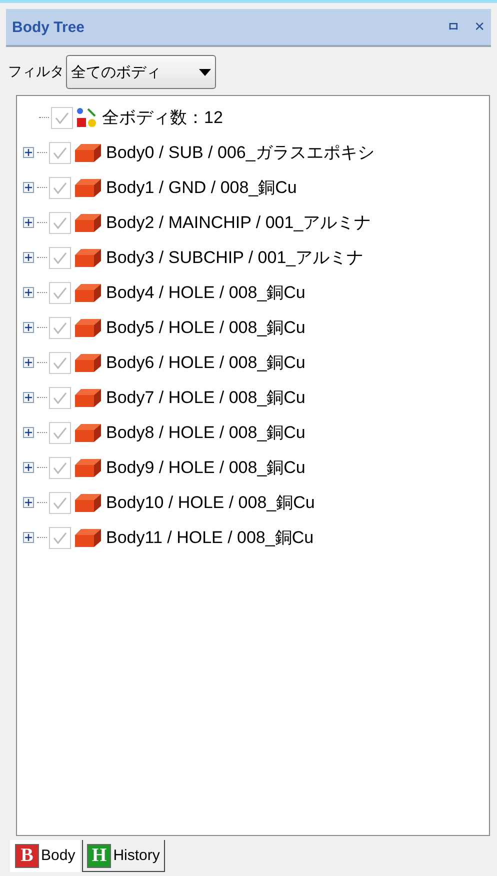 This screenshot has width=497, height=876. I want to click on tree-item-label: Body6 / HOLE / 008_銅Cu, so click(206, 362).